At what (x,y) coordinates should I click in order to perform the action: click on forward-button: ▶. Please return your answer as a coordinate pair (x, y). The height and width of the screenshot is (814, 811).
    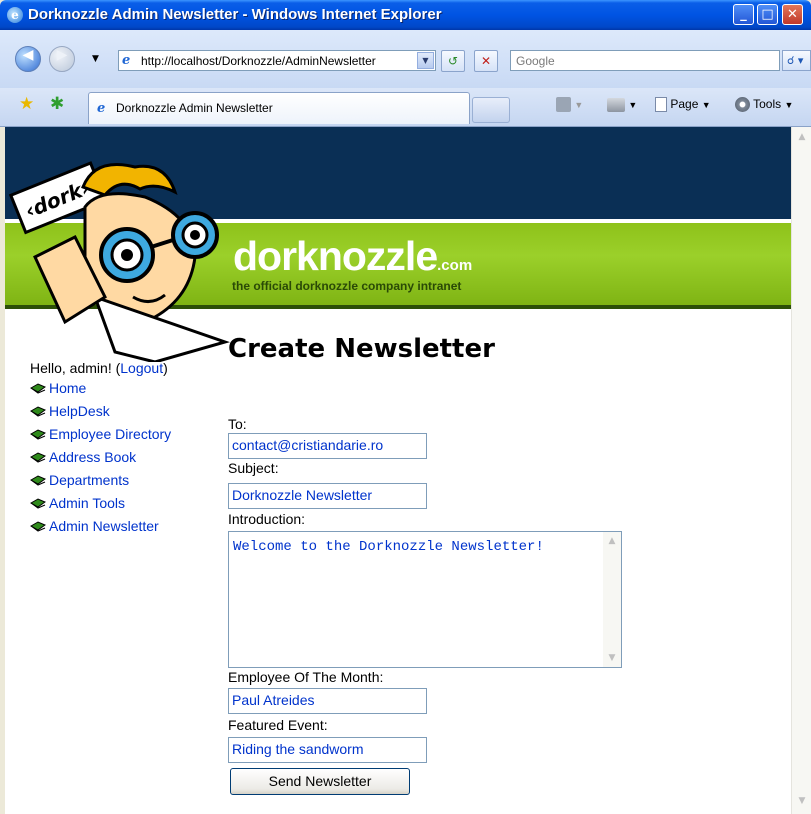
    Looking at the image, I should click on (62, 59).